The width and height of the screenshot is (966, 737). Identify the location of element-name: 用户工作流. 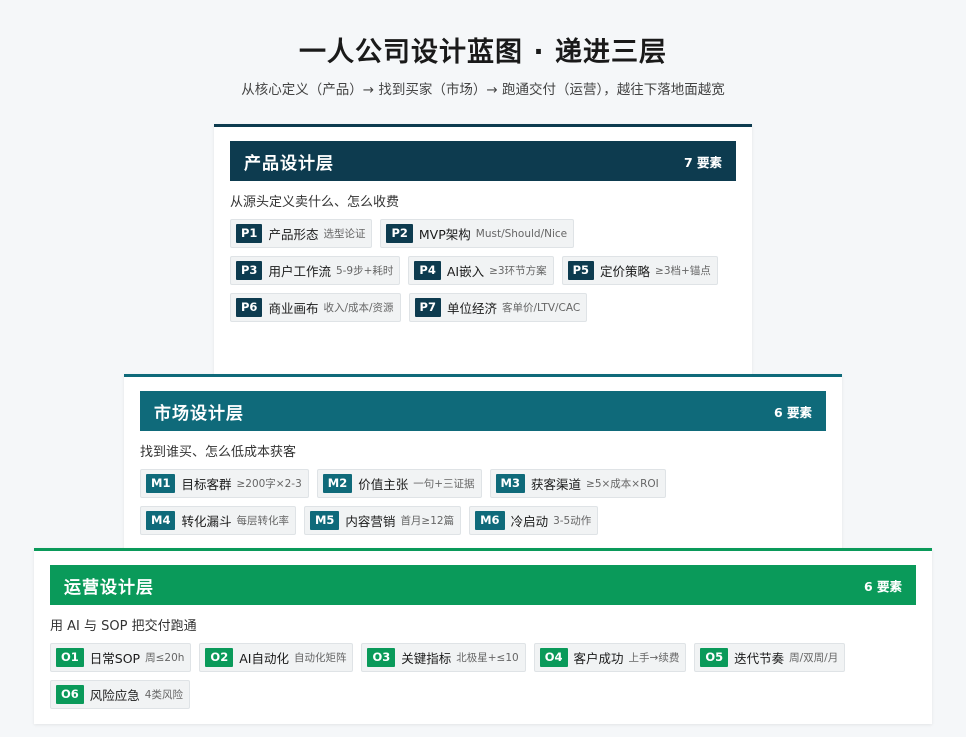
(299, 271).